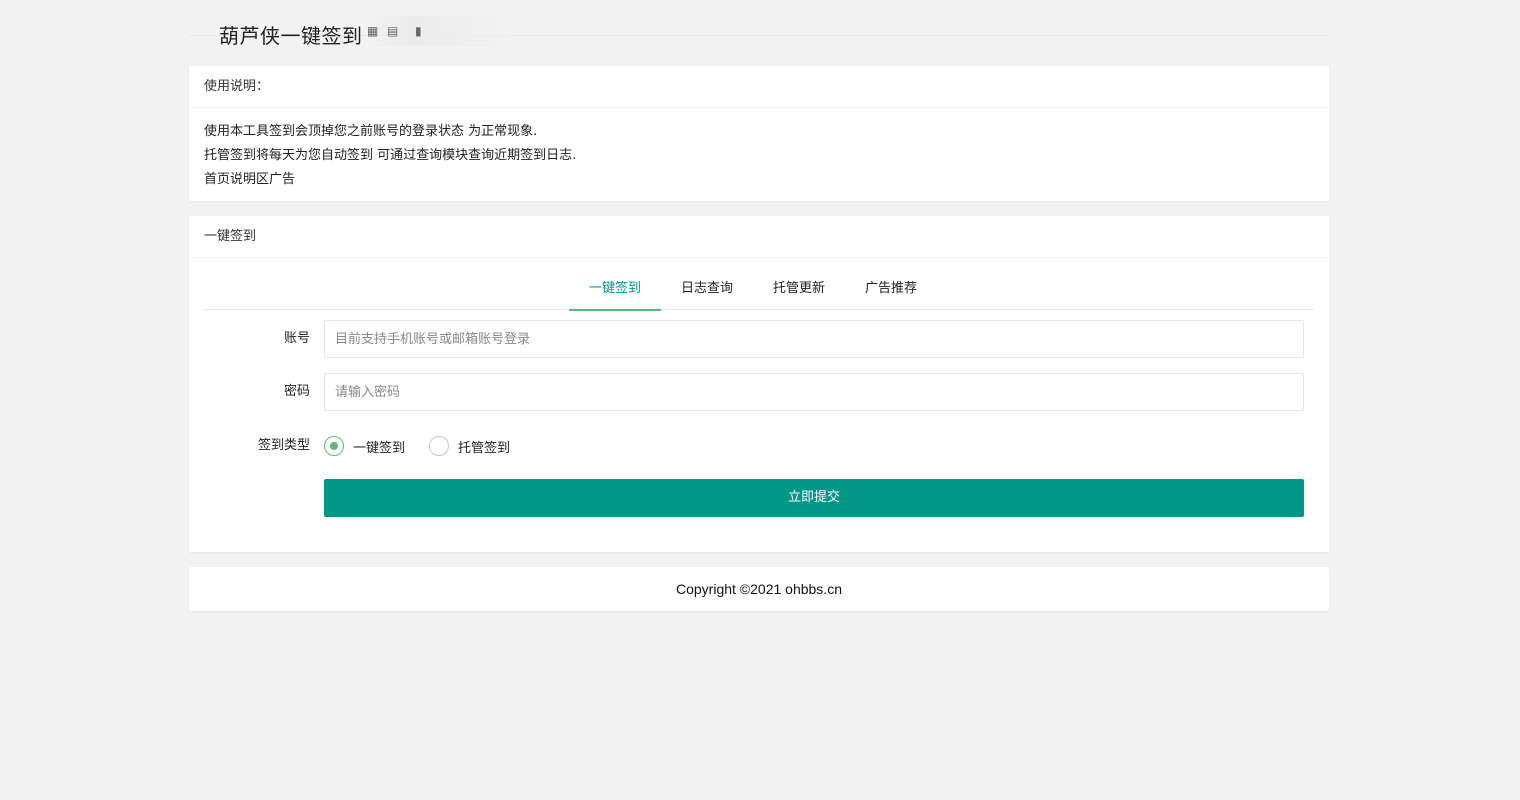  Describe the element at coordinates (484, 446) in the screenshot. I see `radio-label: 托管签到` at that location.